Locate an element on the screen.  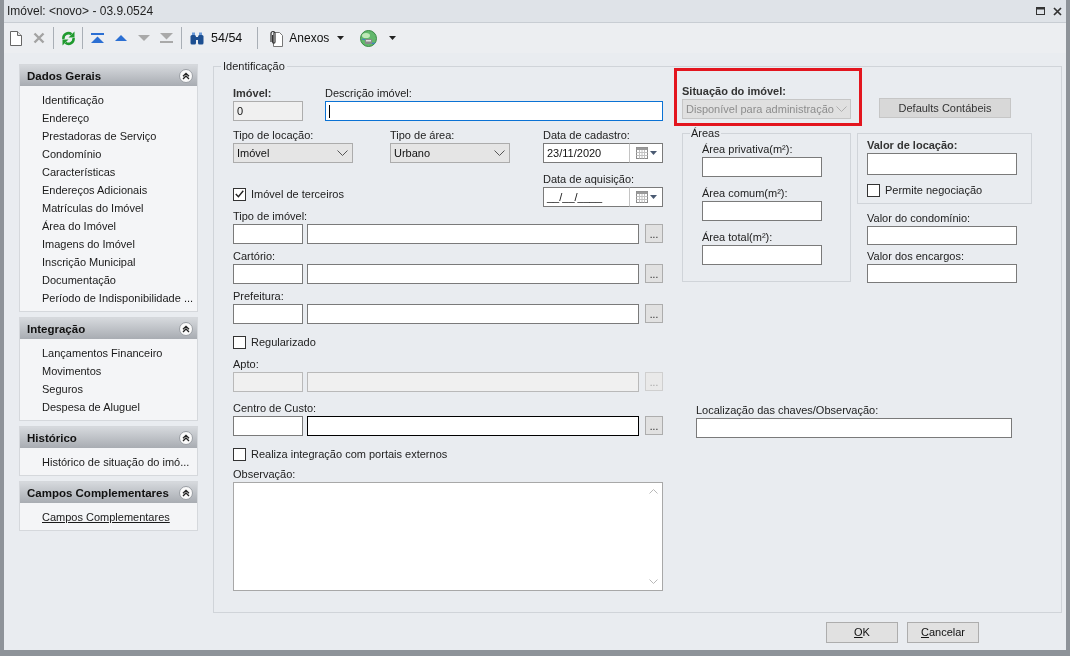
group-header: Campos Complementares is located at coordinates (108, 492).